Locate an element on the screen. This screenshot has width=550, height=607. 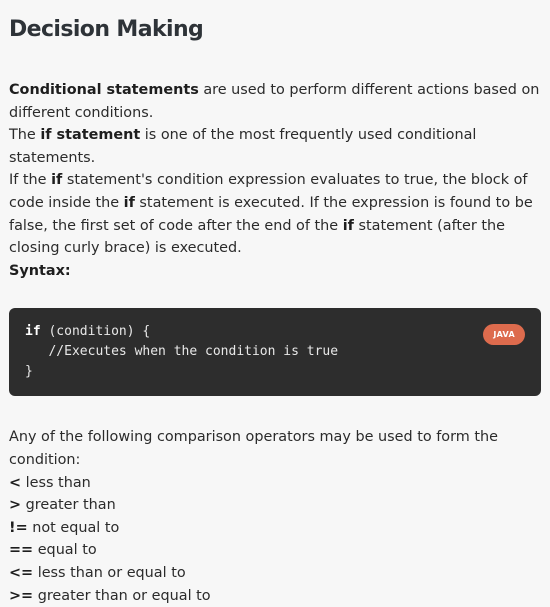
syntax-label: Syntax: is located at coordinates (275, 271).